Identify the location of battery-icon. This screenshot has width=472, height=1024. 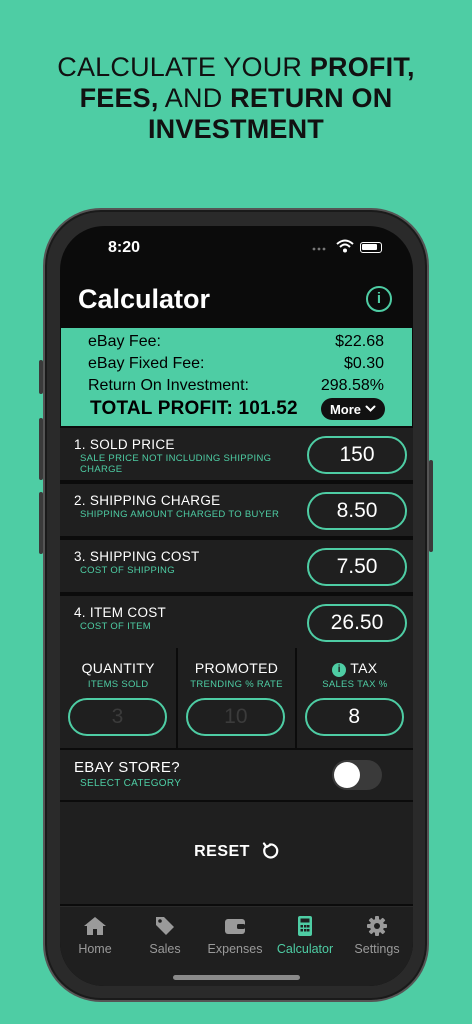
(371, 247).